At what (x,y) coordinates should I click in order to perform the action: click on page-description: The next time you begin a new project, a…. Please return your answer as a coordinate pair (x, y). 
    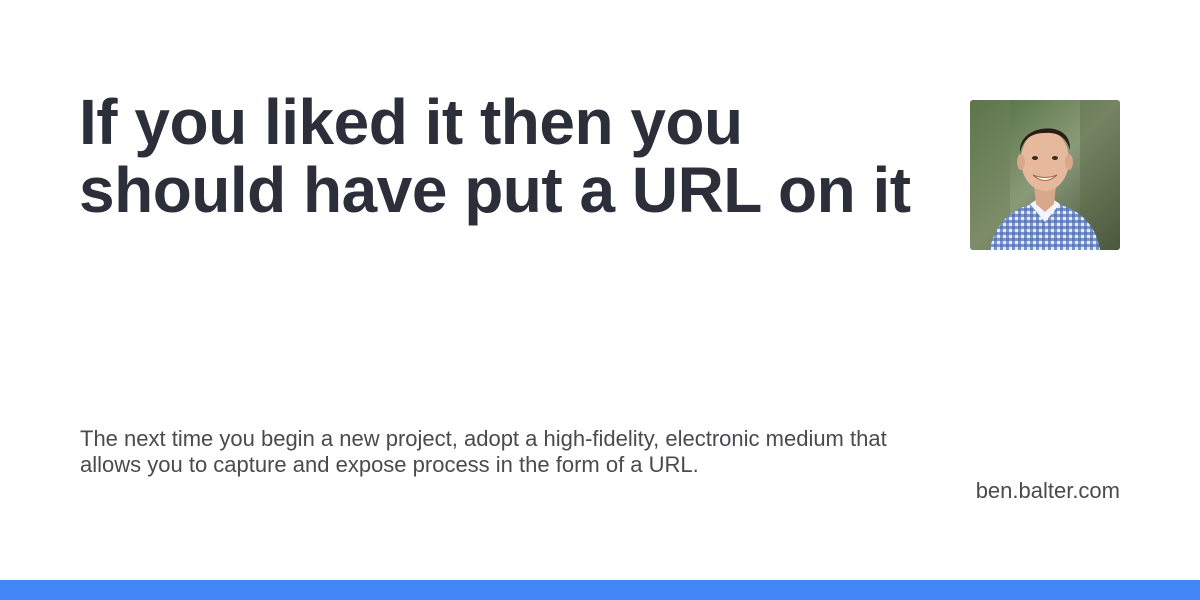
    Looking at the image, I should click on (483, 451).